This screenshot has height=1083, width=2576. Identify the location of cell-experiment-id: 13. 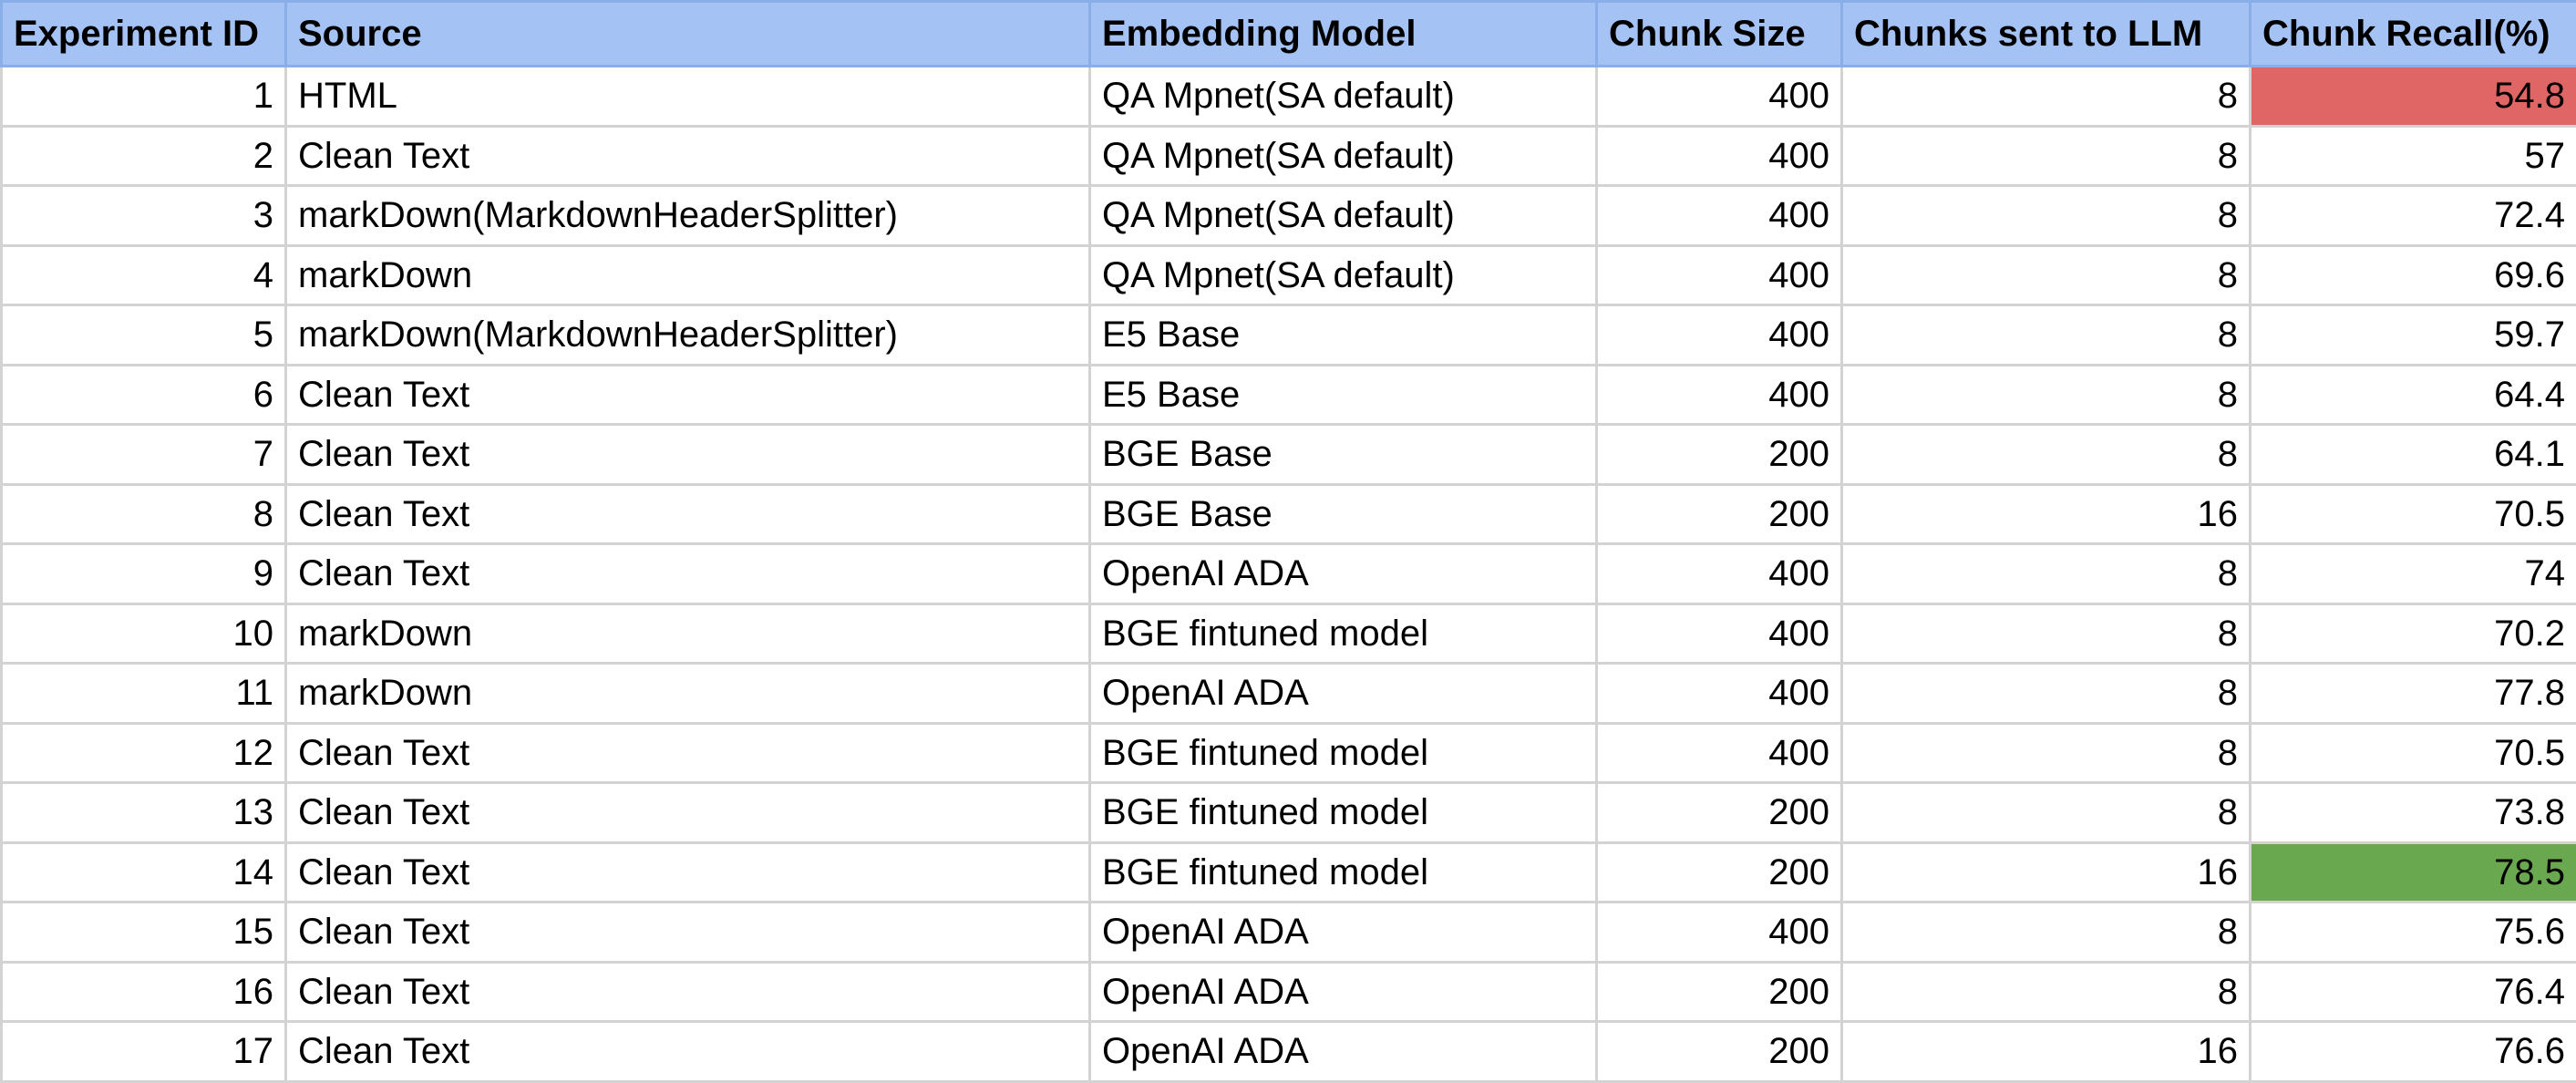
(143, 813).